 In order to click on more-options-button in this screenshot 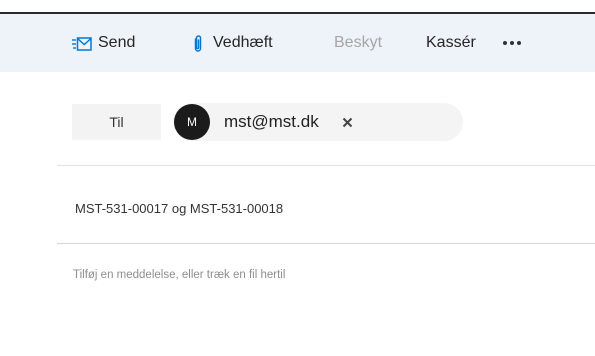, I will do `click(512, 43)`.